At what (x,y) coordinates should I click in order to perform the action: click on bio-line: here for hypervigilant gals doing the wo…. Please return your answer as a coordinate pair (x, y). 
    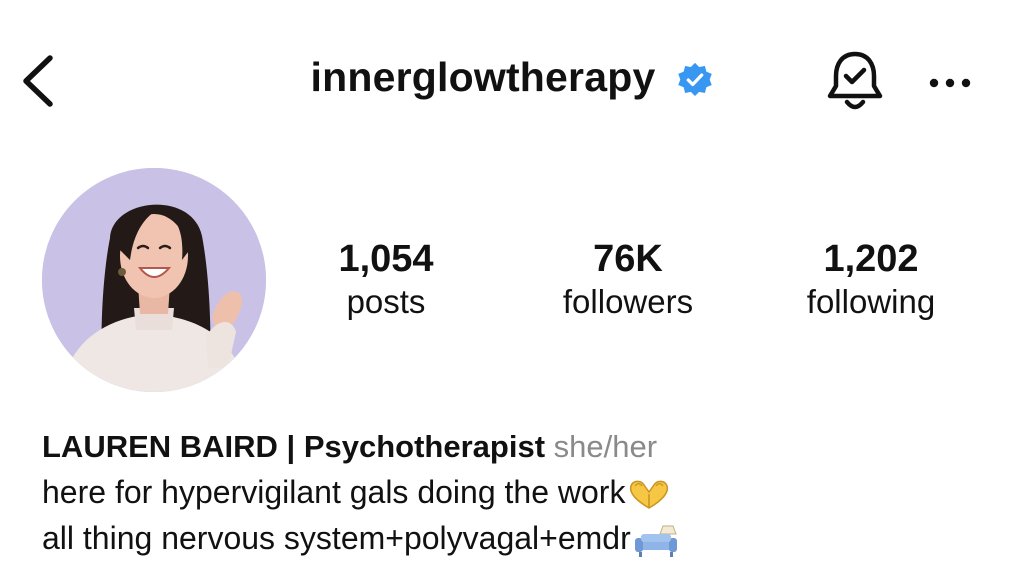
    Looking at the image, I should click on (522, 492).